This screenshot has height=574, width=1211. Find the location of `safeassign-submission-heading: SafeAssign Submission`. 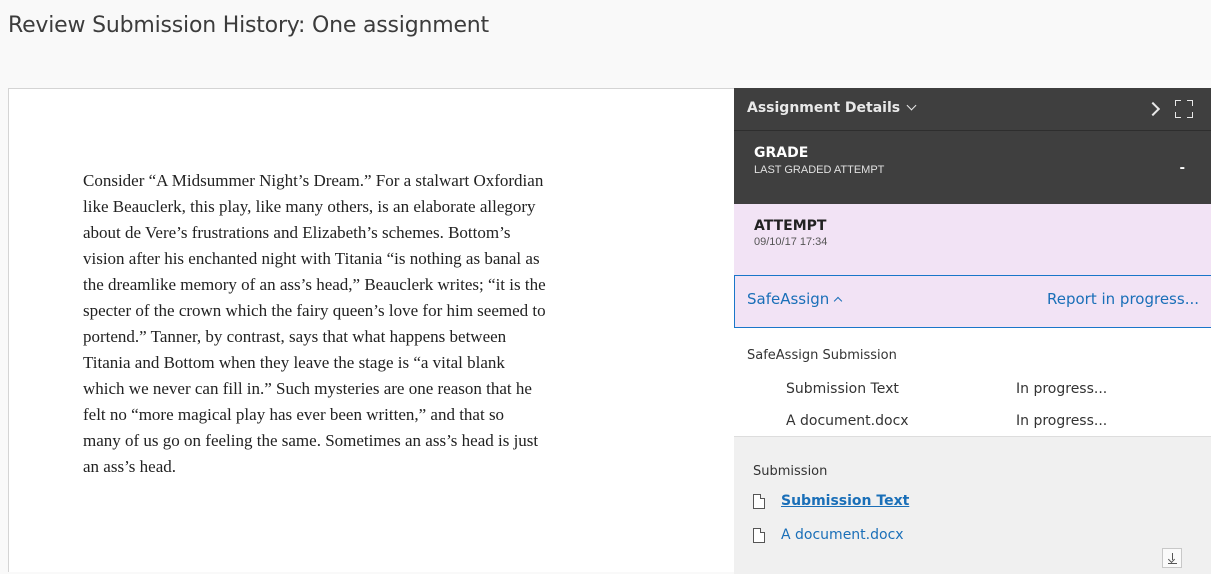

safeassign-submission-heading: SafeAssign Submission is located at coordinates (822, 355).